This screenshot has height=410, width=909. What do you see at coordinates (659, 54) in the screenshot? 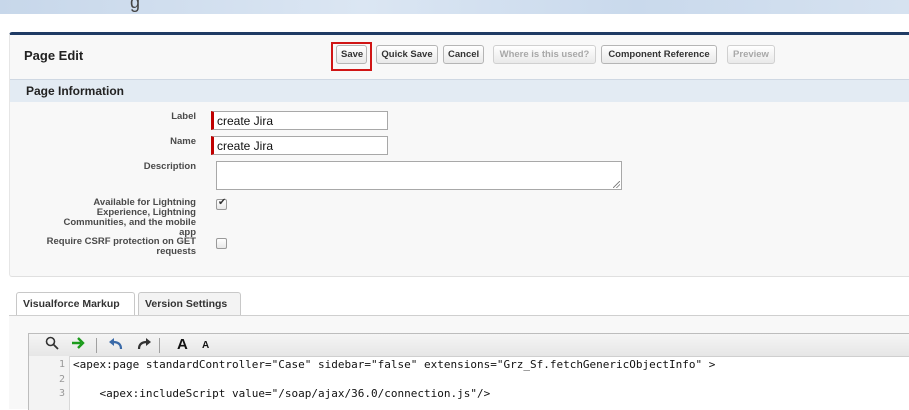
I see `component-reference-button: Component Reference` at bounding box center [659, 54].